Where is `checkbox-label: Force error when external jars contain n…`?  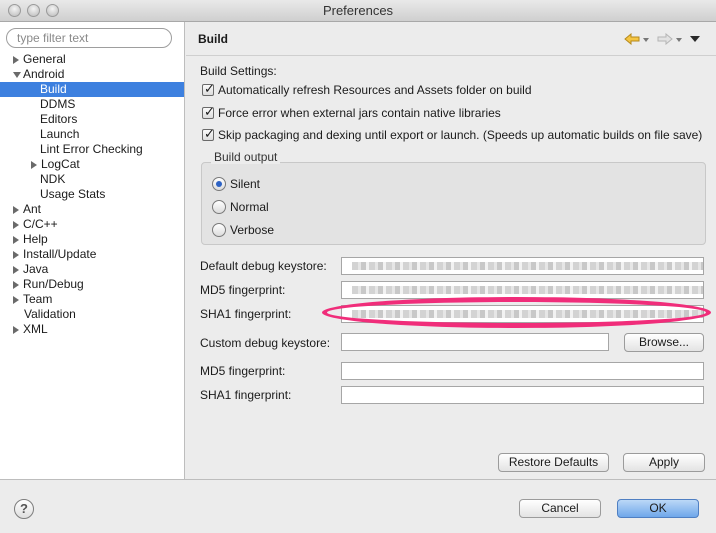 checkbox-label: Force error when external jars contain n… is located at coordinates (359, 113).